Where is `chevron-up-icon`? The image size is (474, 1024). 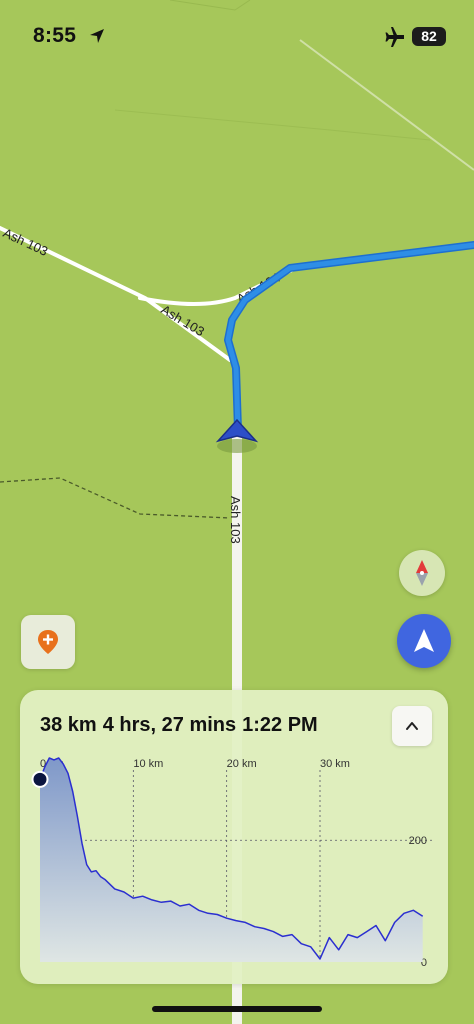 chevron-up-icon is located at coordinates (412, 726).